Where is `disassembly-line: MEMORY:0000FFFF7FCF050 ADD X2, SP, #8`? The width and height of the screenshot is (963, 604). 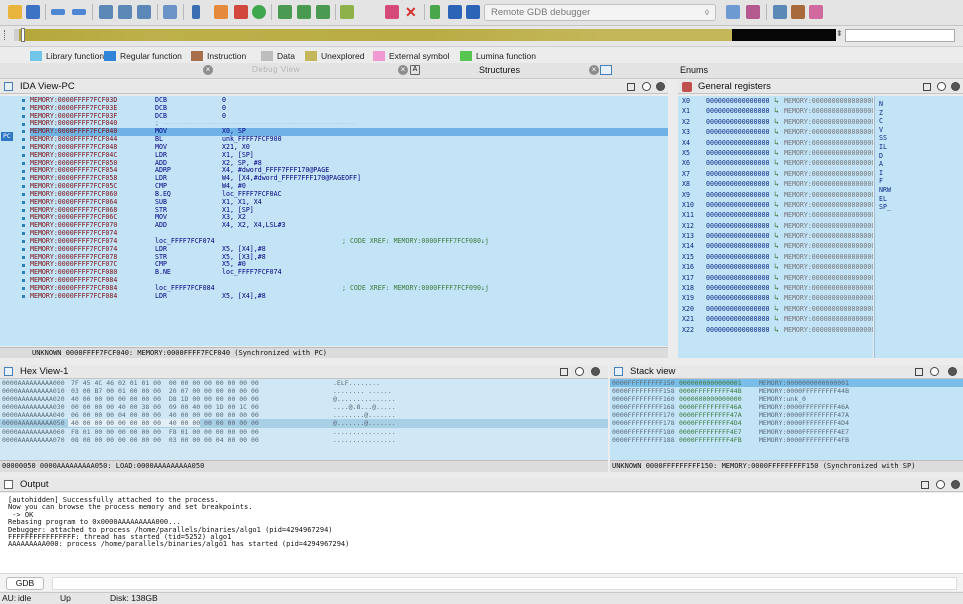
disassembly-line: MEMORY:0000FFFF7FCF050 ADD X2, SP, #8 is located at coordinates (349, 163).